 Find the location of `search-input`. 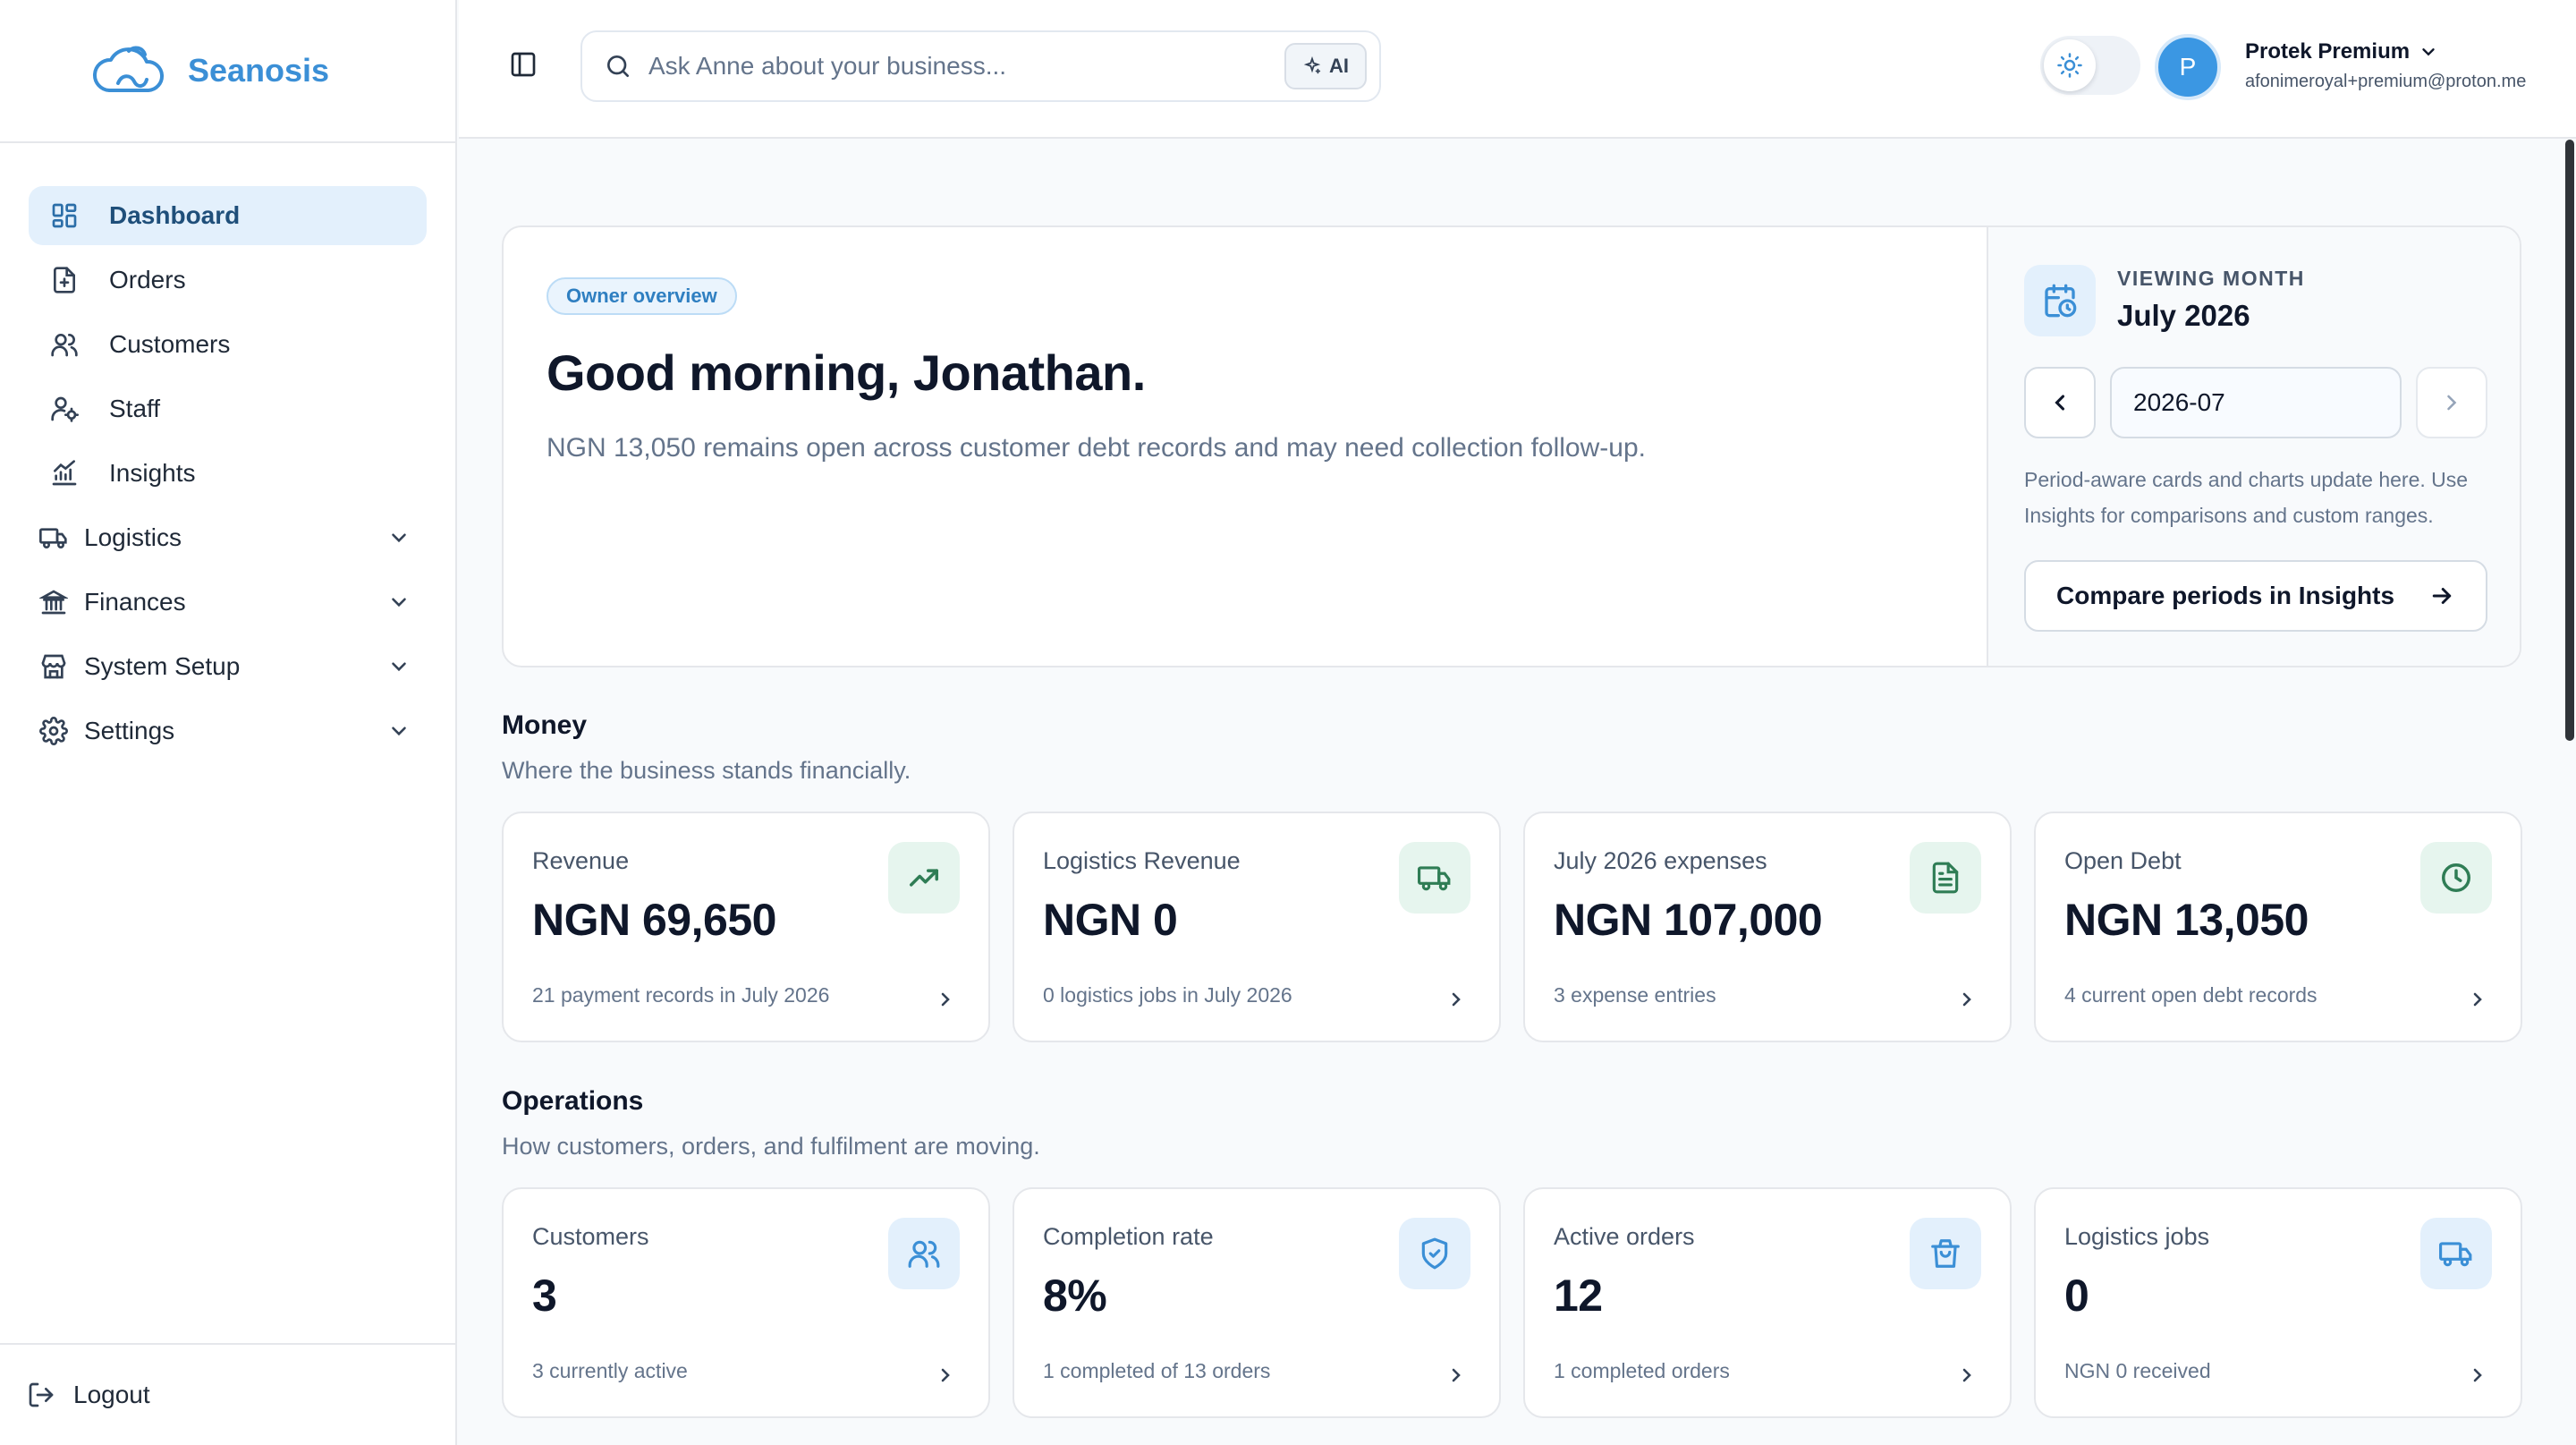

search-input is located at coordinates (934, 66).